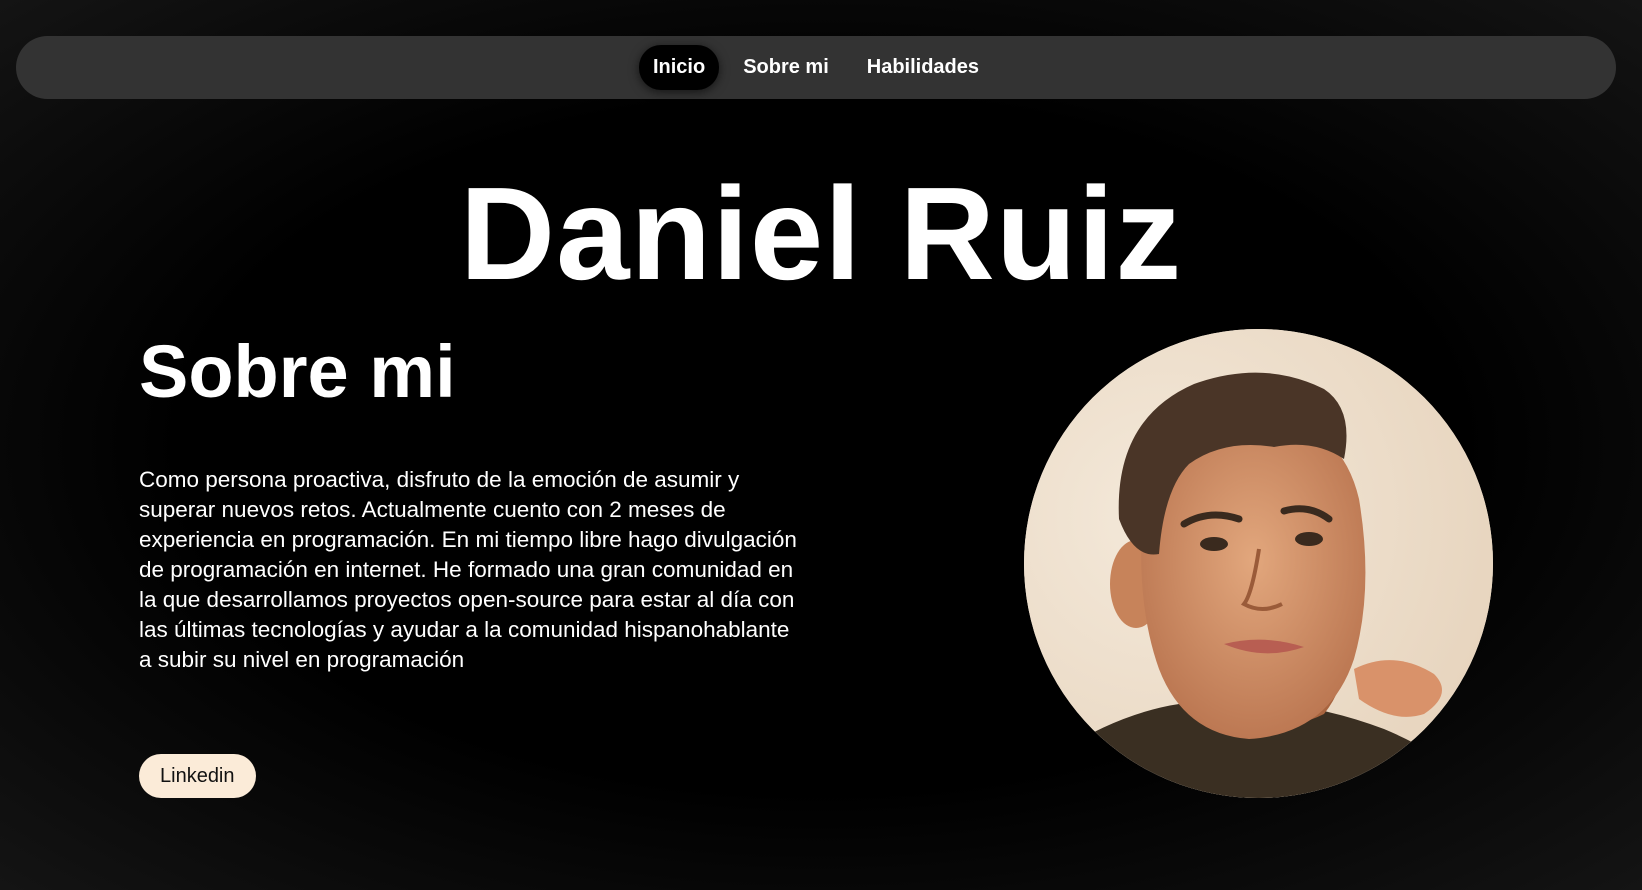  What do you see at coordinates (297, 371) in the screenshot?
I see `about-title: Sobre mi` at bounding box center [297, 371].